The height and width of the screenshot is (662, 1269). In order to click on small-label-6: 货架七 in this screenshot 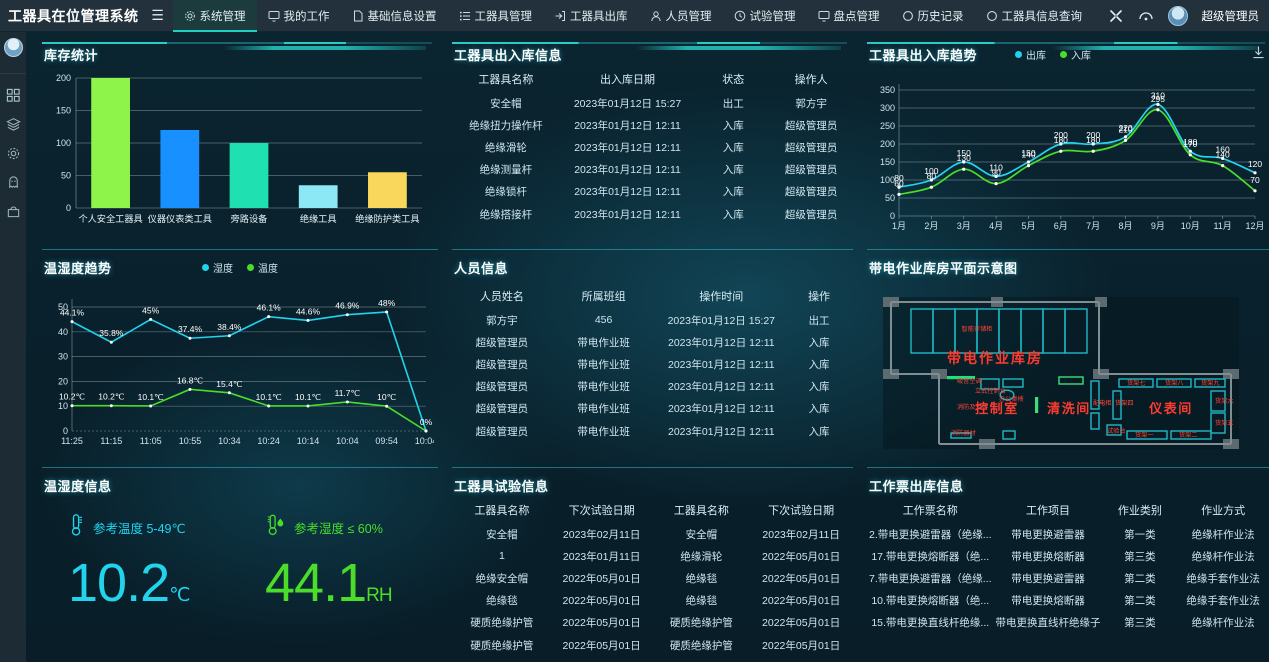, I will do `click(1136, 383)`.